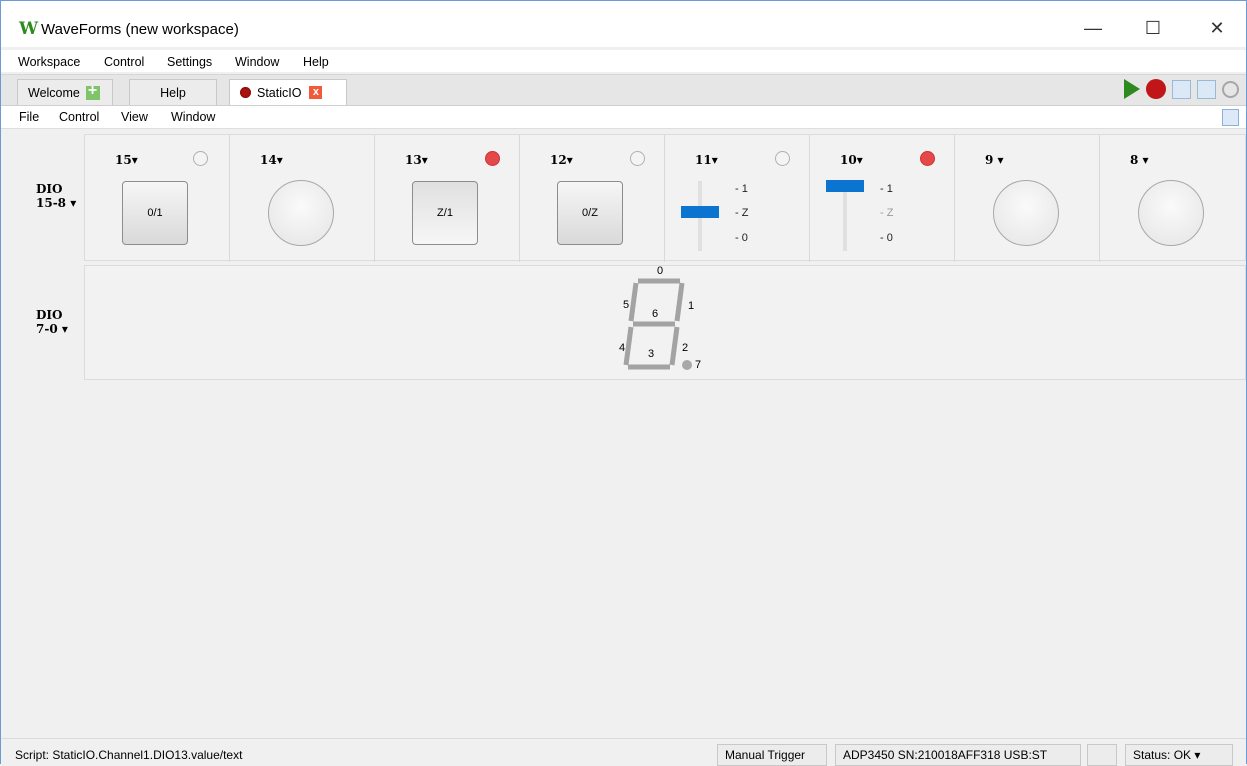 The height and width of the screenshot is (766, 1247). What do you see at coordinates (155, 213) in the screenshot?
I see `toggle-button-15: 0/1` at bounding box center [155, 213].